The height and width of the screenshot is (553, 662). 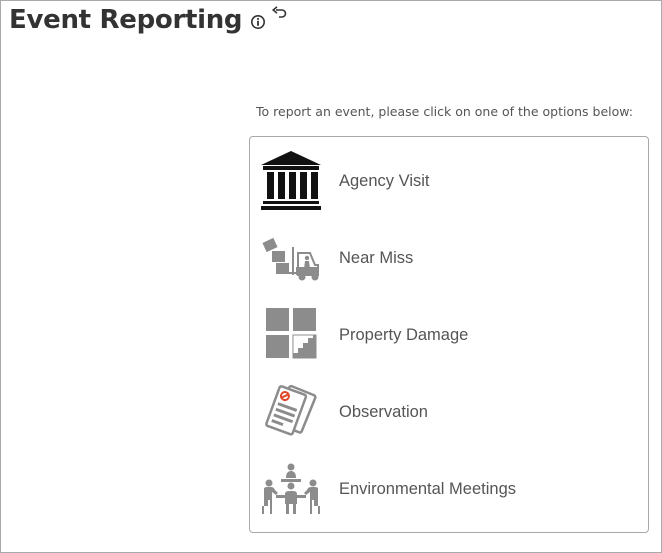 What do you see at coordinates (258, 22) in the screenshot?
I see `info-circle-icon` at bounding box center [258, 22].